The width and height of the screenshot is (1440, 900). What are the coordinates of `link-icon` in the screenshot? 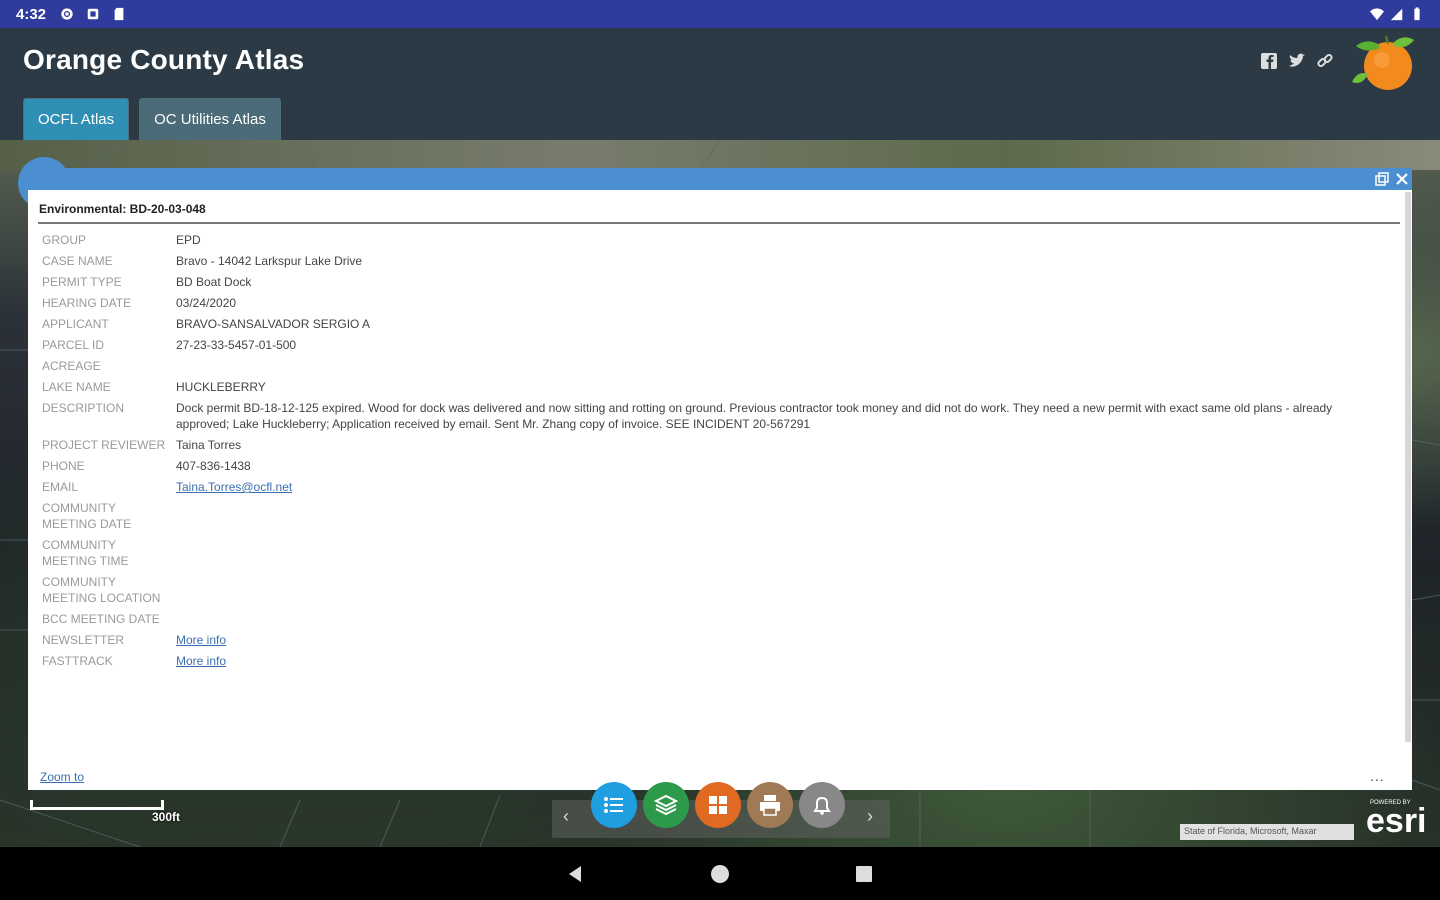 It's located at (1325, 61).